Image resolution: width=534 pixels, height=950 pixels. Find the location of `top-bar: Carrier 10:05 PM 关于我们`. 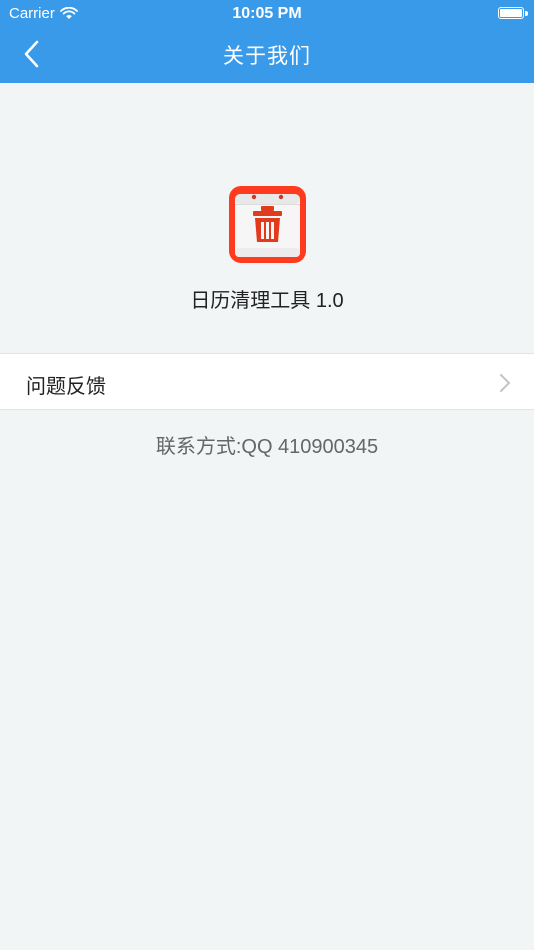

top-bar: Carrier 10:05 PM 关于我们 is located at coordinates (267, 41).